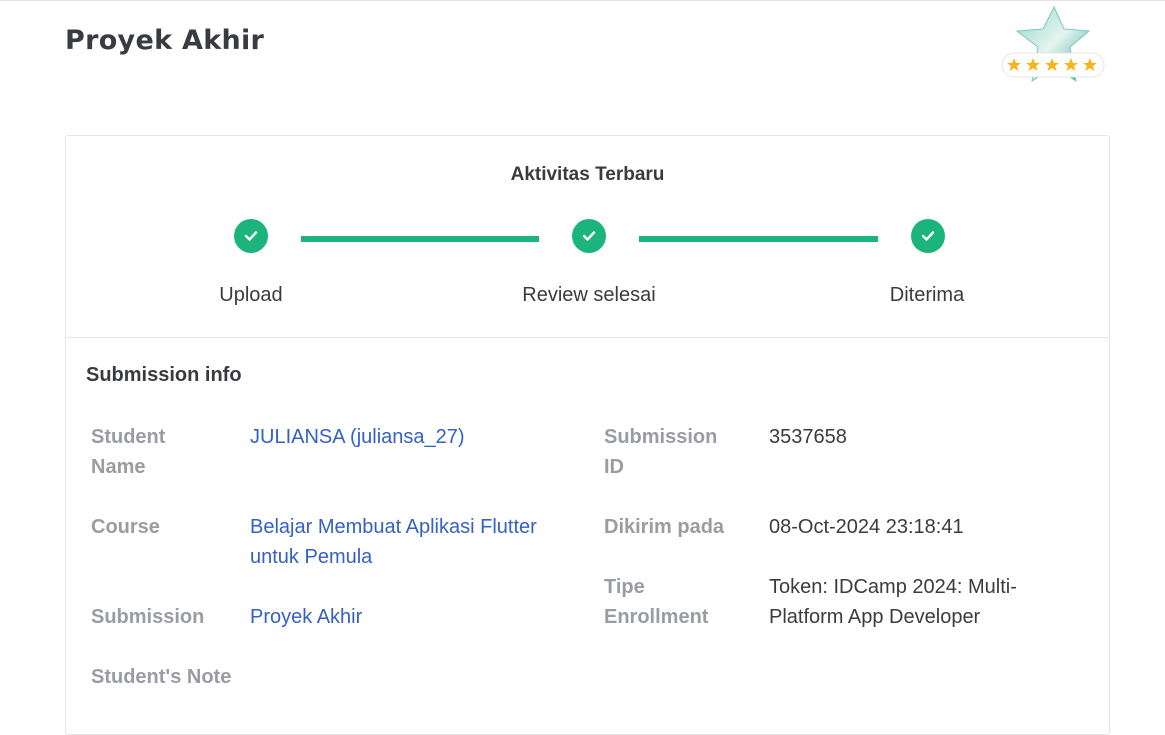 Image resolution: width=1165 pixels, height=735 pixels. What do you see at coordinates (808, 437) in the screenshot?
I see `submission-id-value: 3537658` at bounding box center [808, 437].